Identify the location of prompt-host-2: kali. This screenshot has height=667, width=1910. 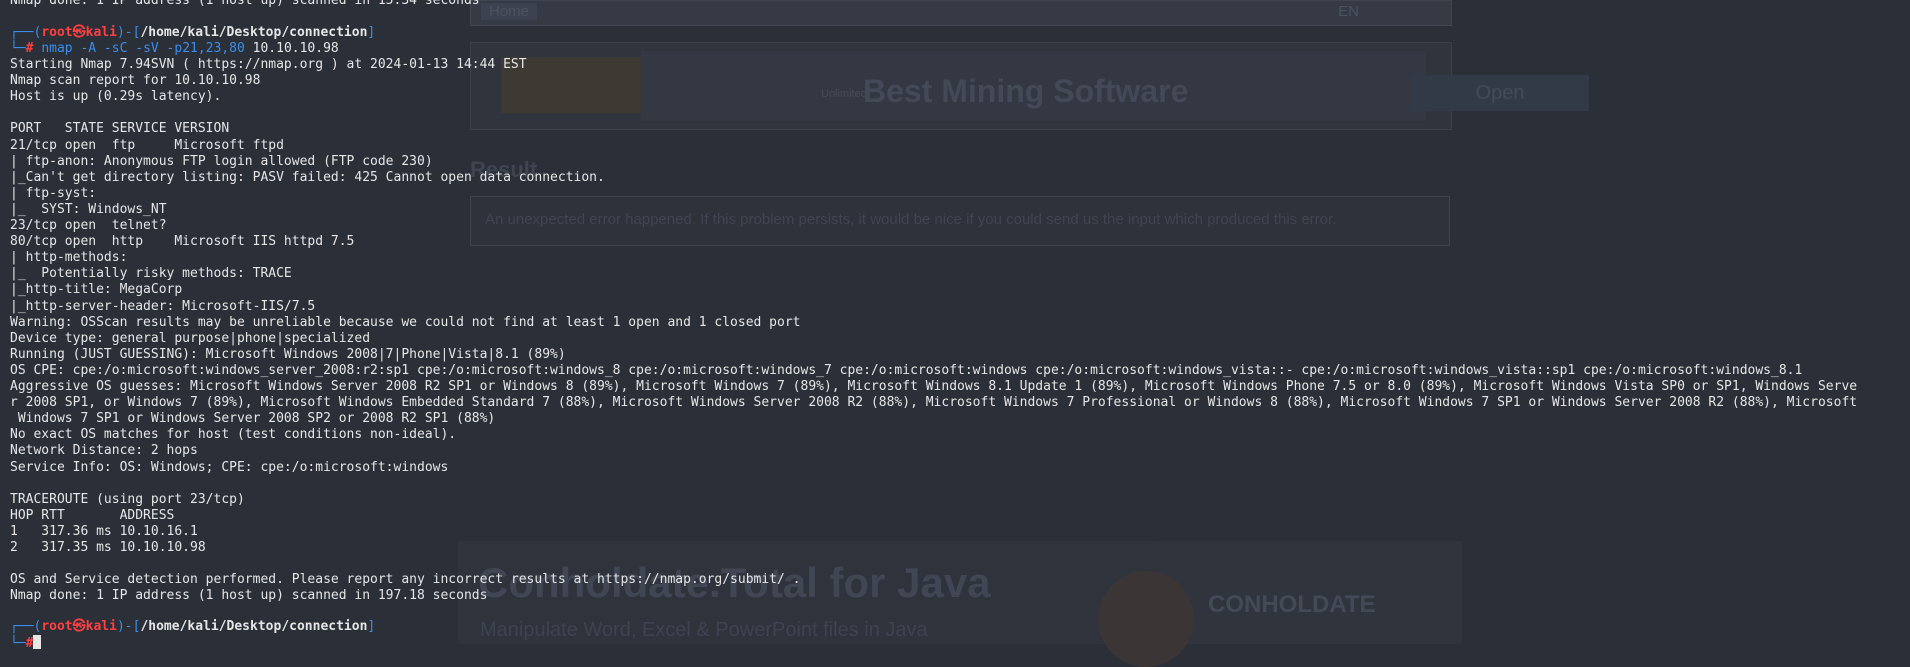
(101, 626).